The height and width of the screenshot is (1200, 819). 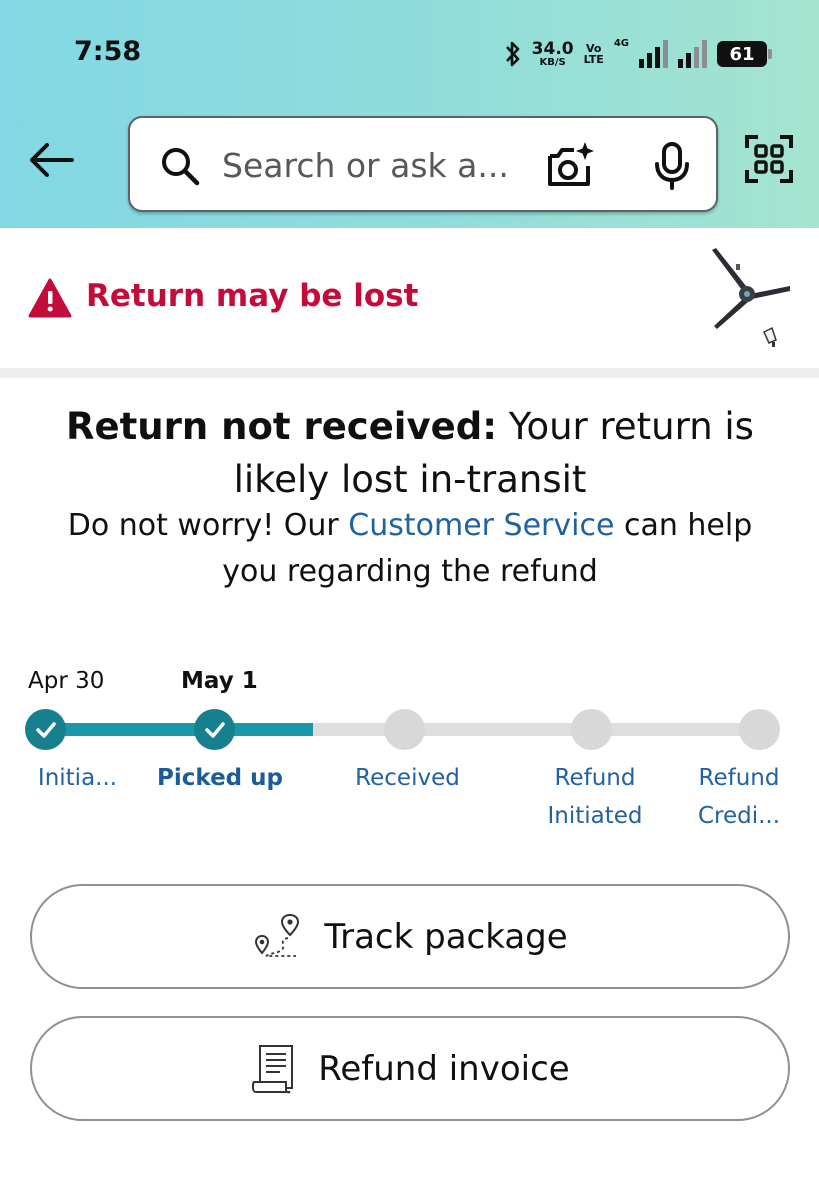 What do you see at coordinates (621, 43) in the screenshot?
I see `network-type: 4G` at bounding box center [621, 43].